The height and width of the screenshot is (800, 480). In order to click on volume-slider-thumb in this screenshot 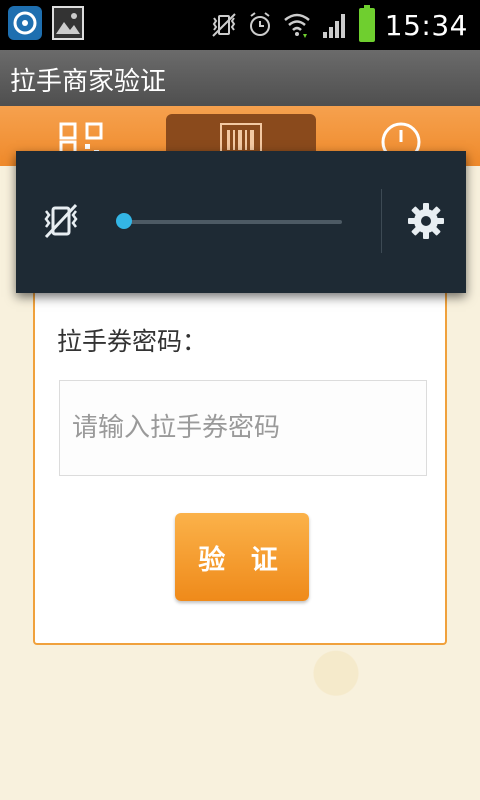, I will do `click(124, 221)`.